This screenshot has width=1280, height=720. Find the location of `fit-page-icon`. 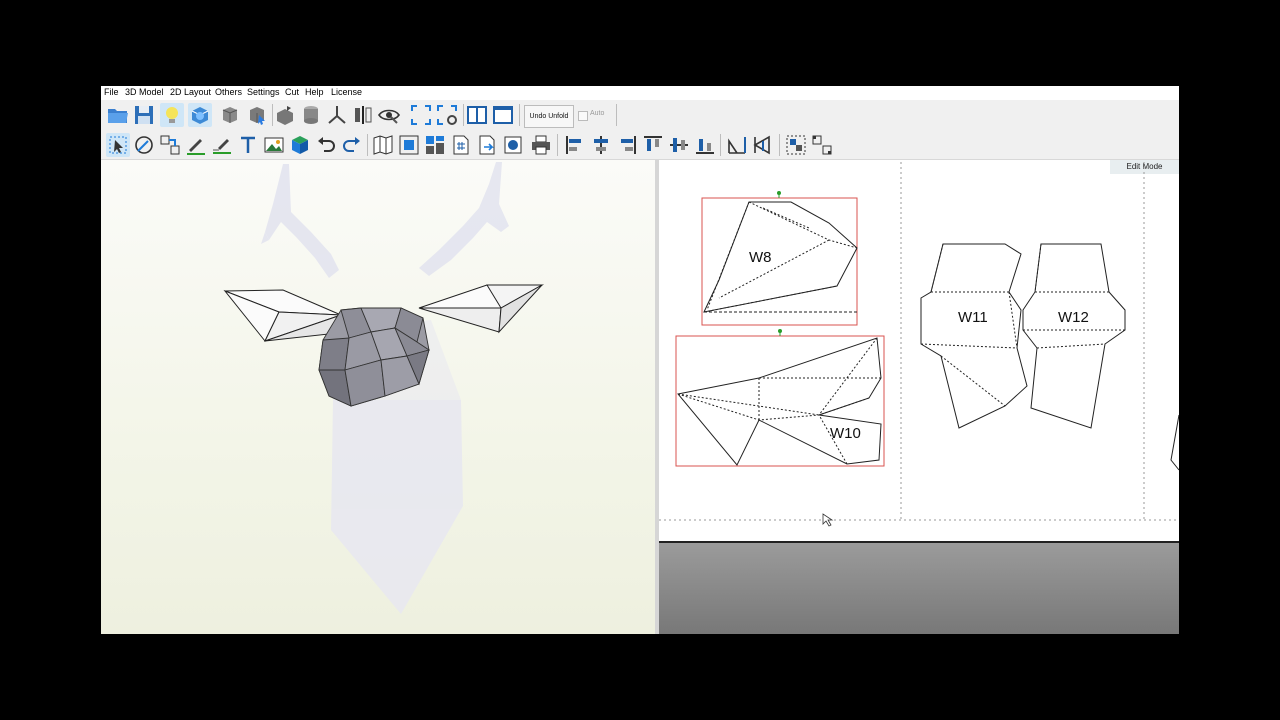

fit-page-icon is located at coordinates (409, 145).